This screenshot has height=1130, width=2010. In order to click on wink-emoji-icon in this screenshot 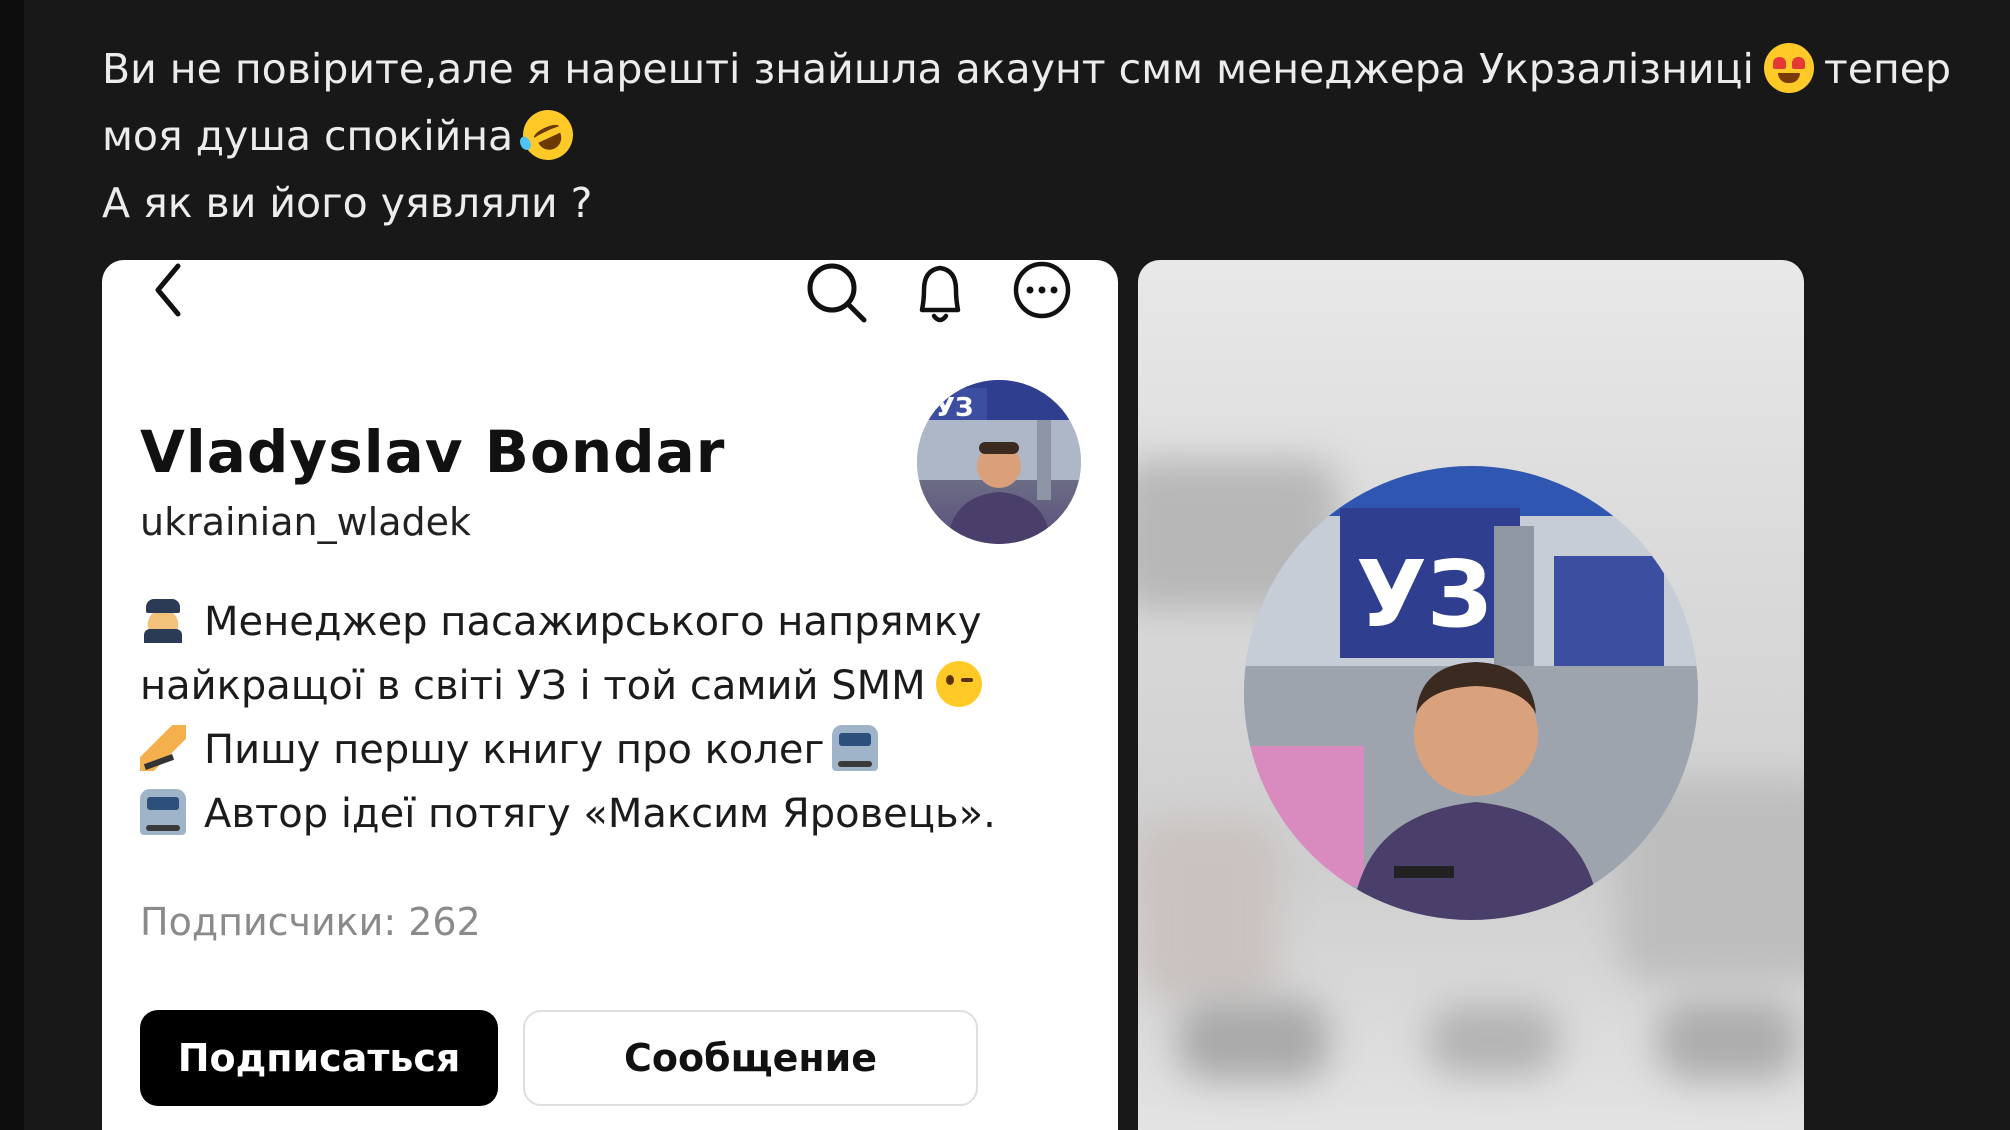, I will do `click(958, 684)`.